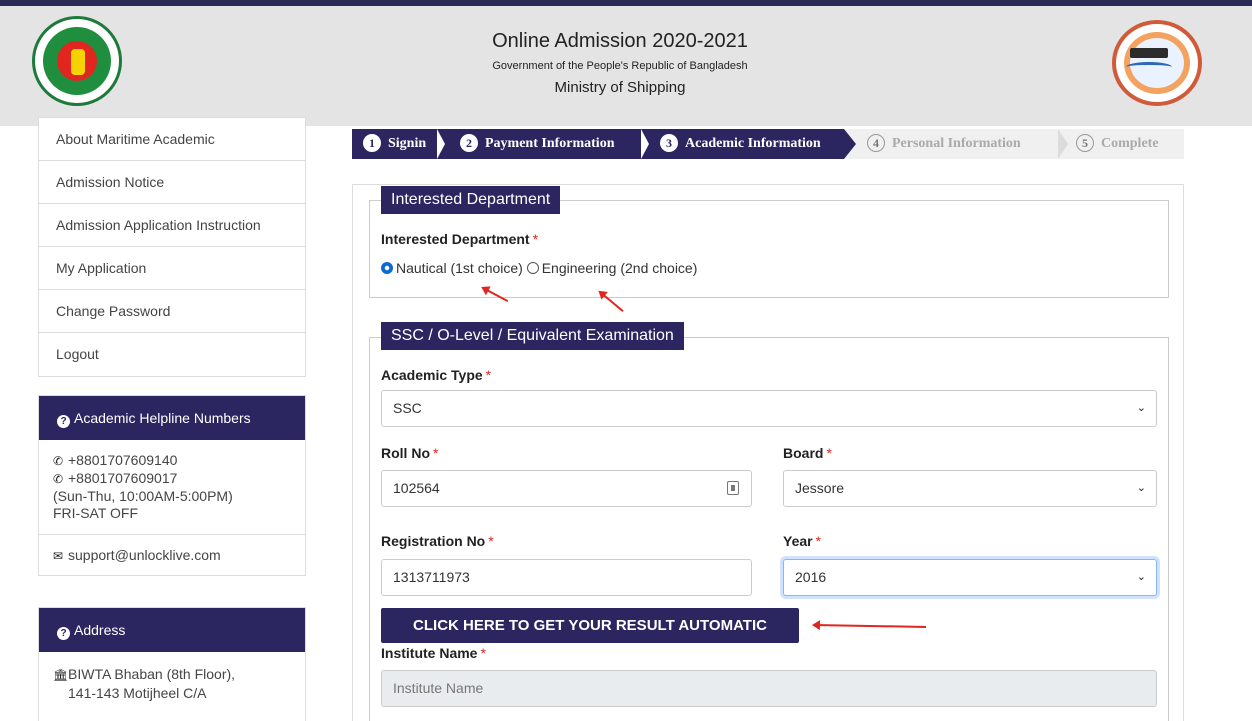  Describe the element at coordinates (590, 625) in the screenshot. I see `get-result-button: CLICK HERE TO GET YOUR RESULT AUTOMATIC` at that location.